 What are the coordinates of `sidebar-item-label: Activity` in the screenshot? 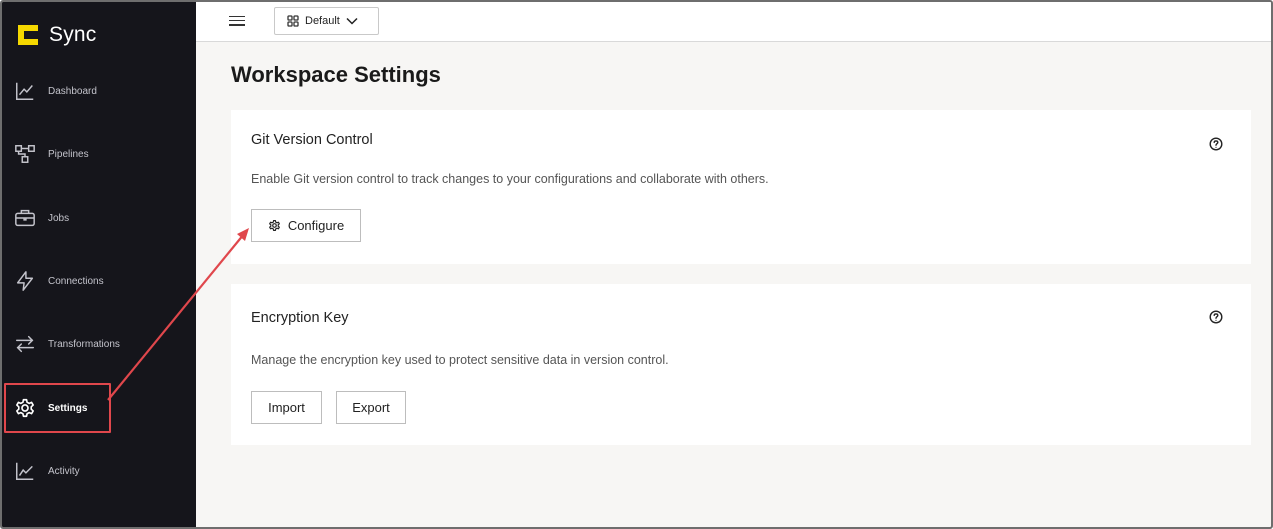 It's located at (64, 471).